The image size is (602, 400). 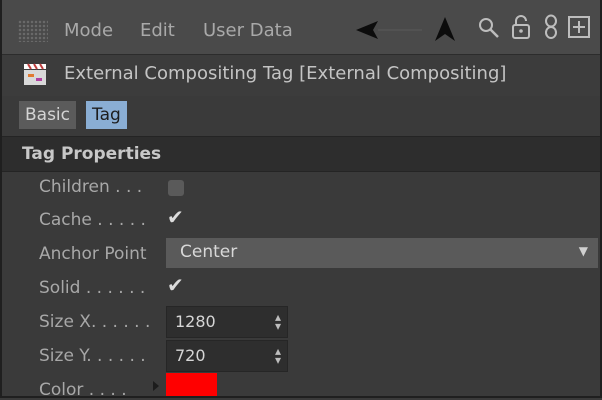 I want to click on size-y-field: 720 ▴ ▾, so click(x=227, y=356).